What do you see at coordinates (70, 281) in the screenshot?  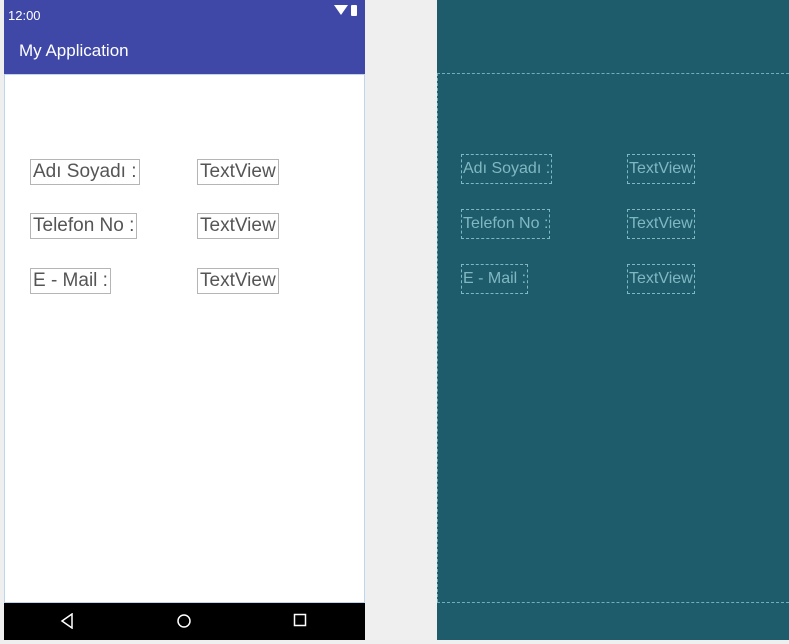 I see `email-label: E - Mail :` at bounding box center [70, 281].